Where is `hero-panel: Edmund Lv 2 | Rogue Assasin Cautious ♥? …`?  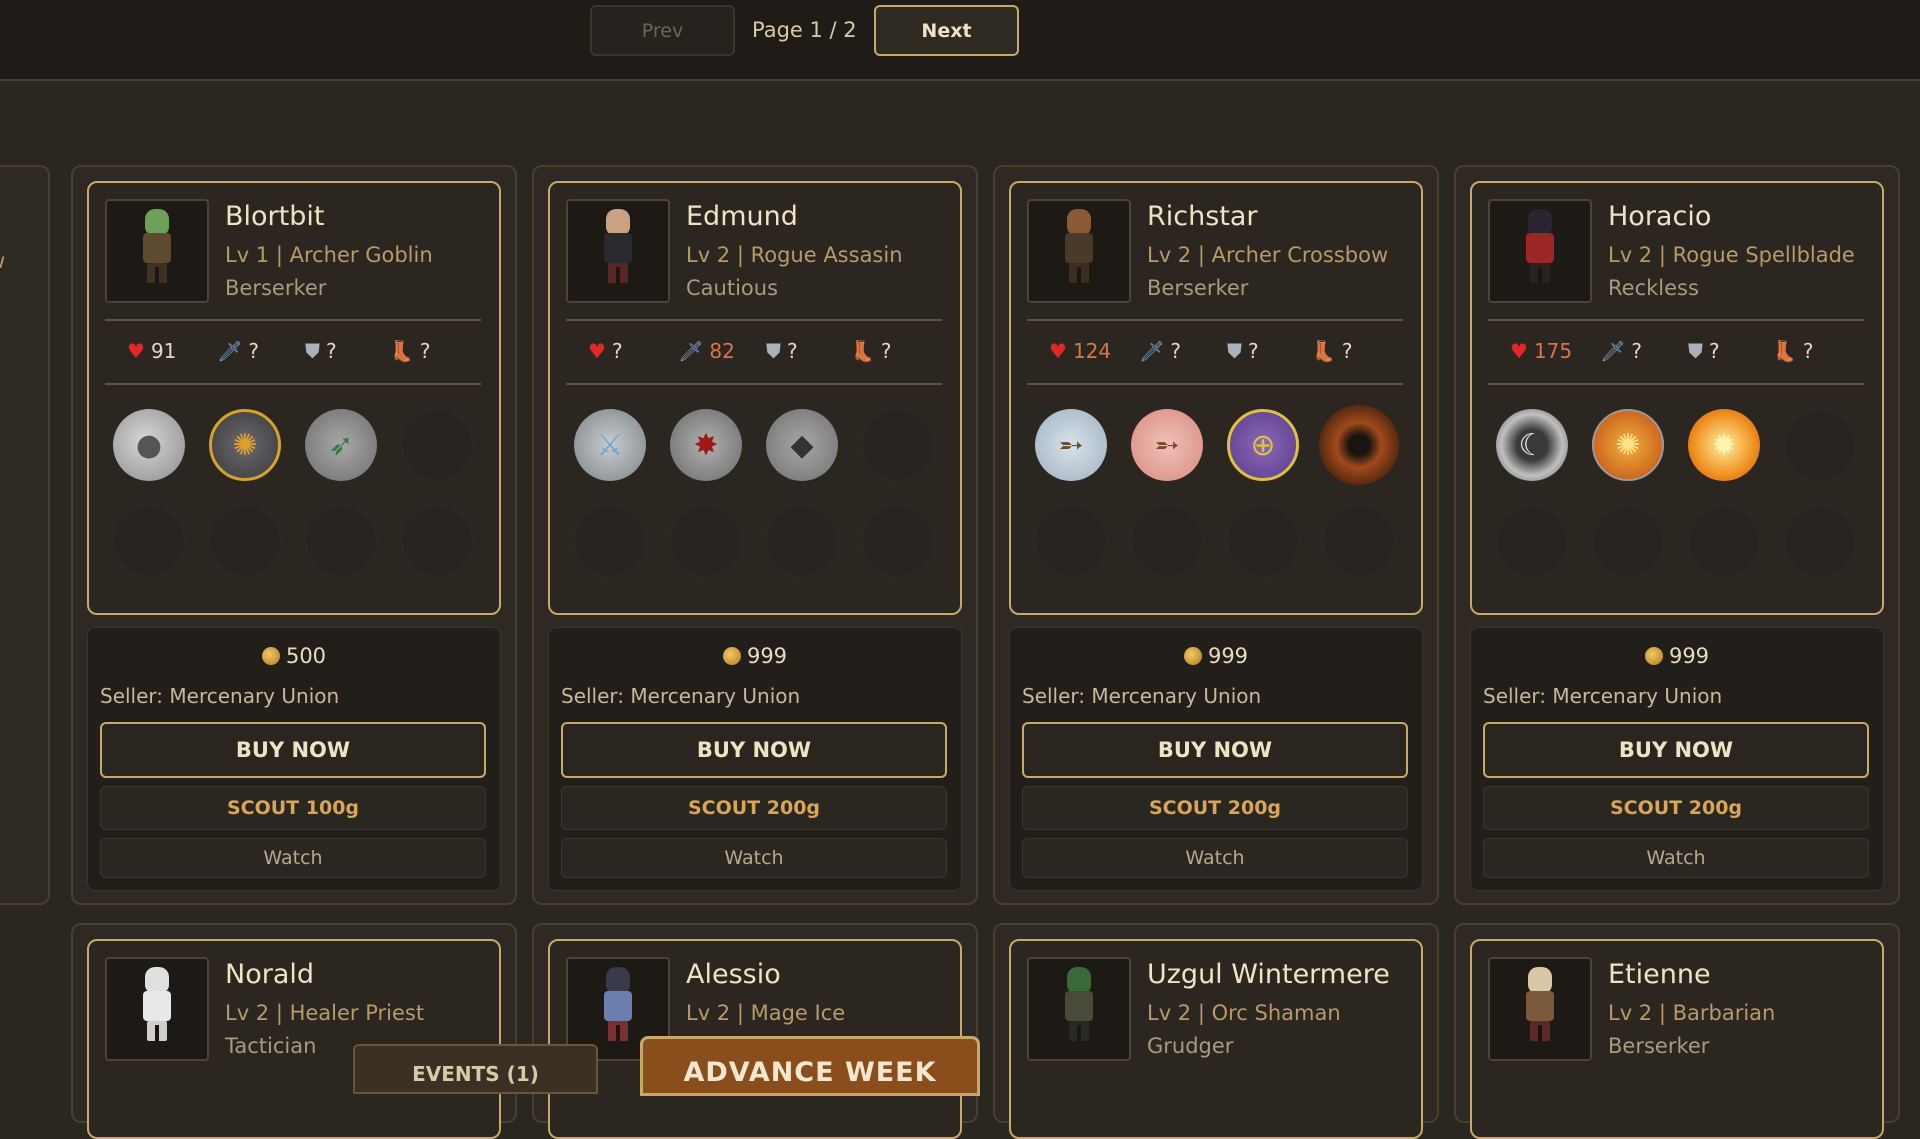 hero-panel: Edmund Lv 2 | Rogue Assasin Cautious ♥? … is located at coordinates (755, 398).